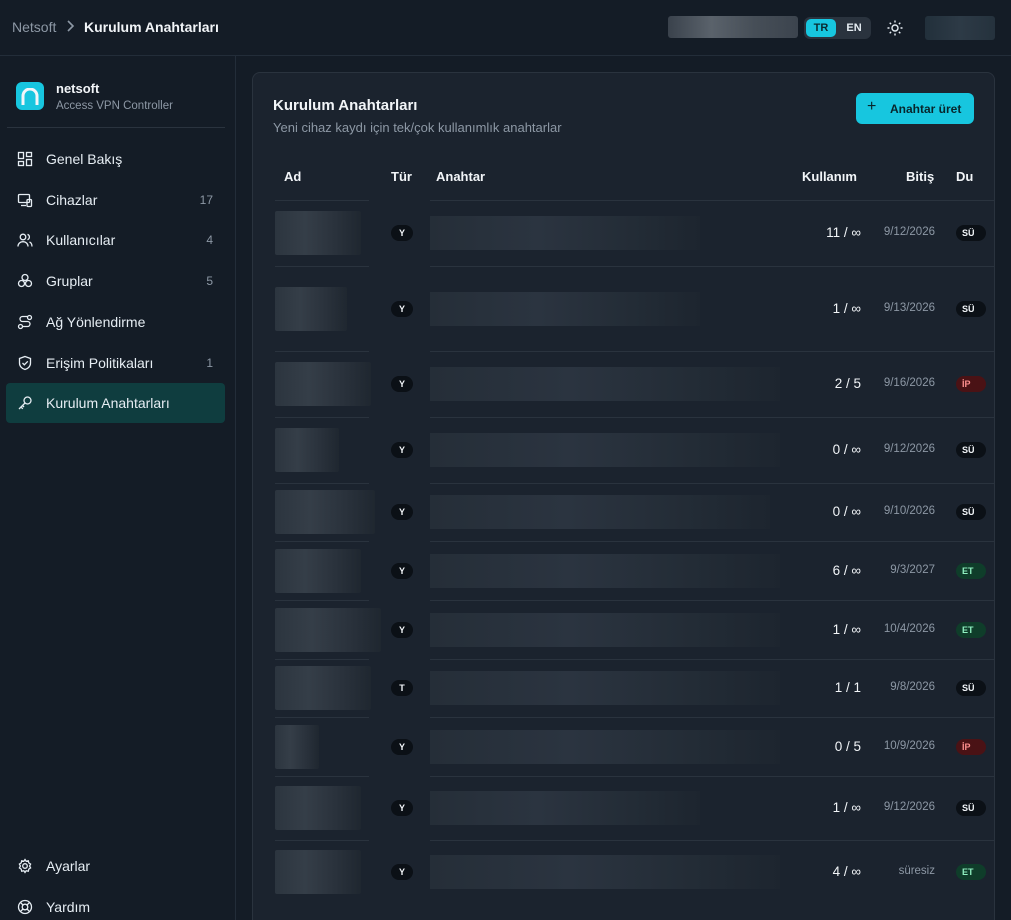 The image size is (1011, 920). What do you see at coordinates (920, 176) in the screenshot?
I see `column-header-expiry: Bitiş` at bounding box center [920, 176].